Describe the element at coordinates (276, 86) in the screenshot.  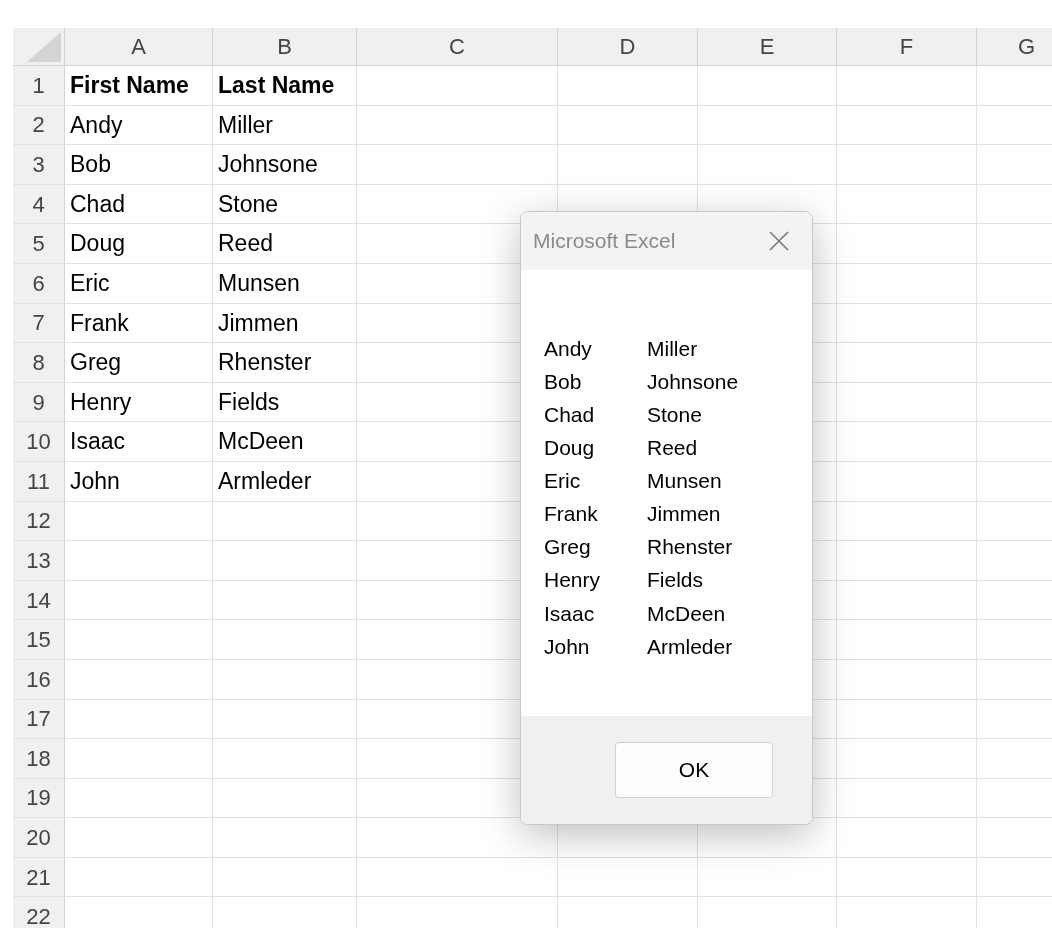
I see `cell-text: Last Name` at that location.